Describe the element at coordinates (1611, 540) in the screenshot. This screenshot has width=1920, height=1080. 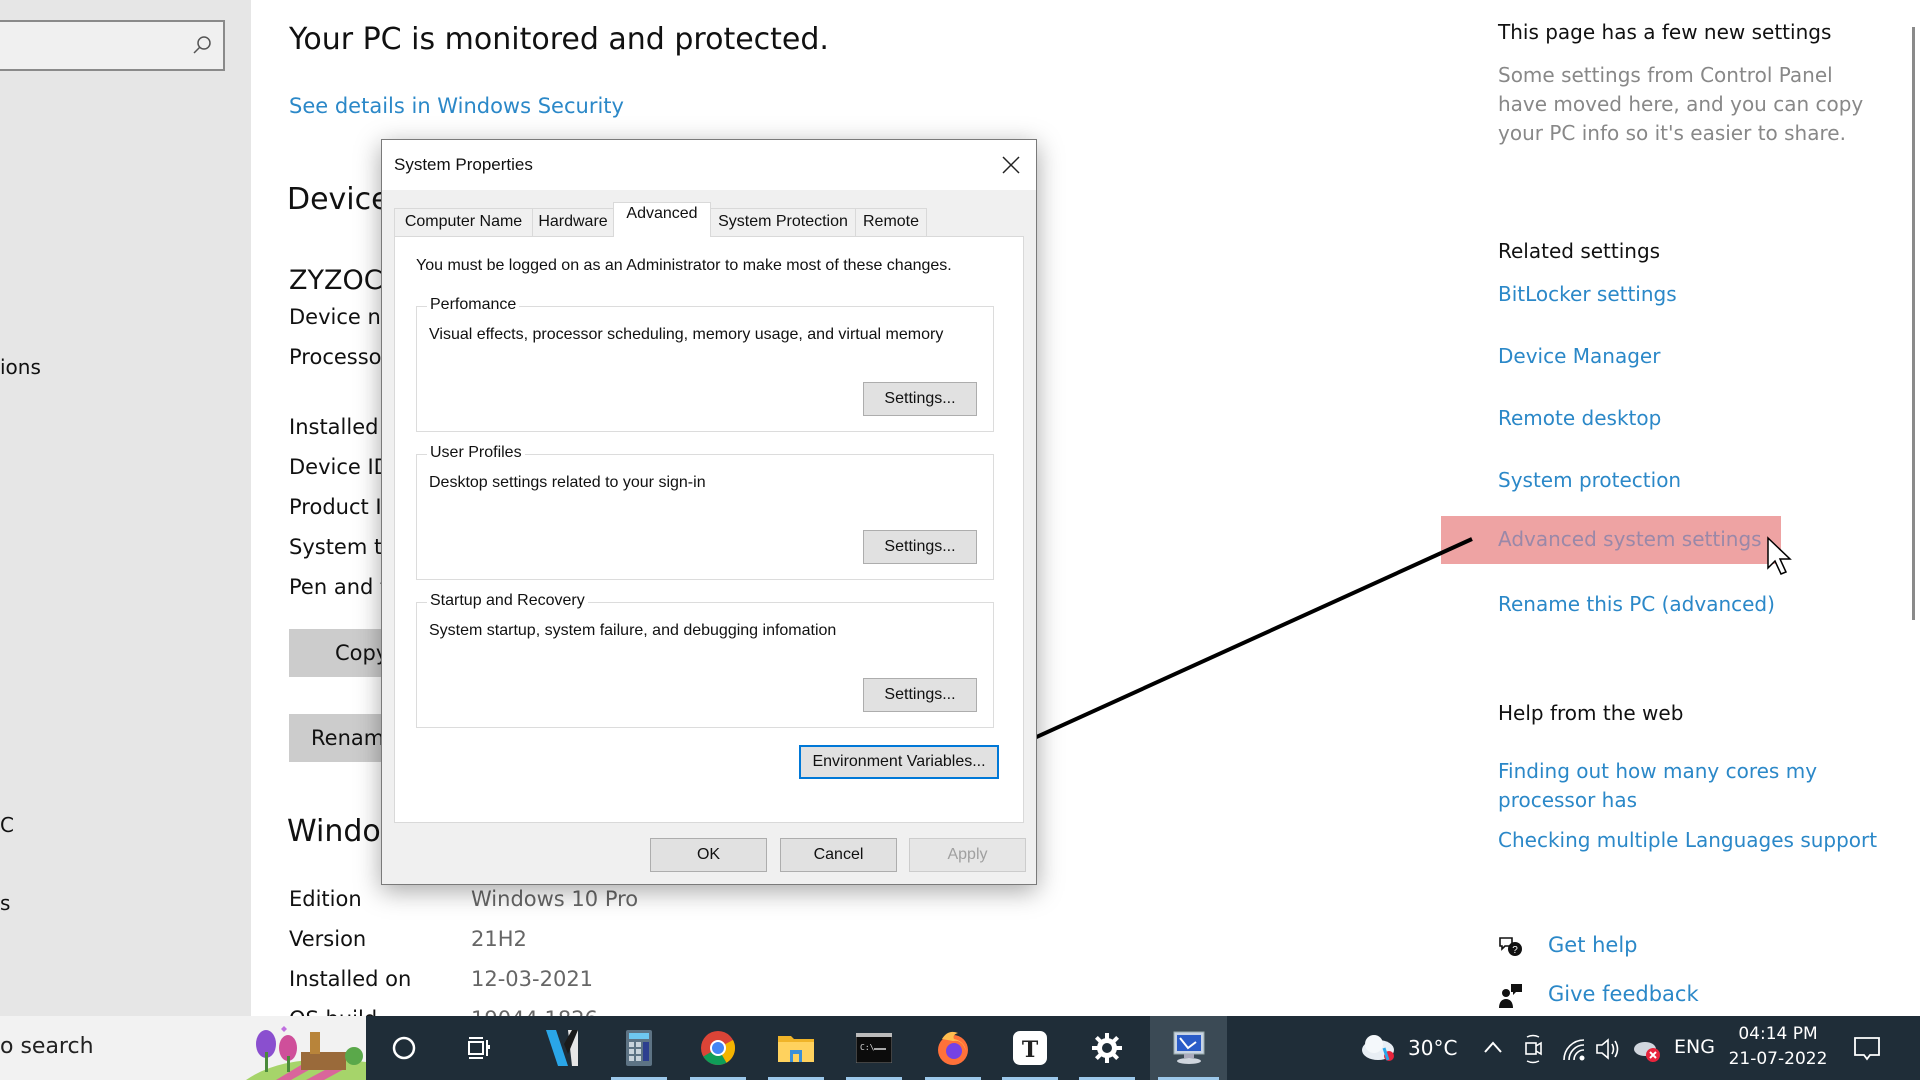
I see `advanced-system-settings-link: Advanced system settings` at that location.